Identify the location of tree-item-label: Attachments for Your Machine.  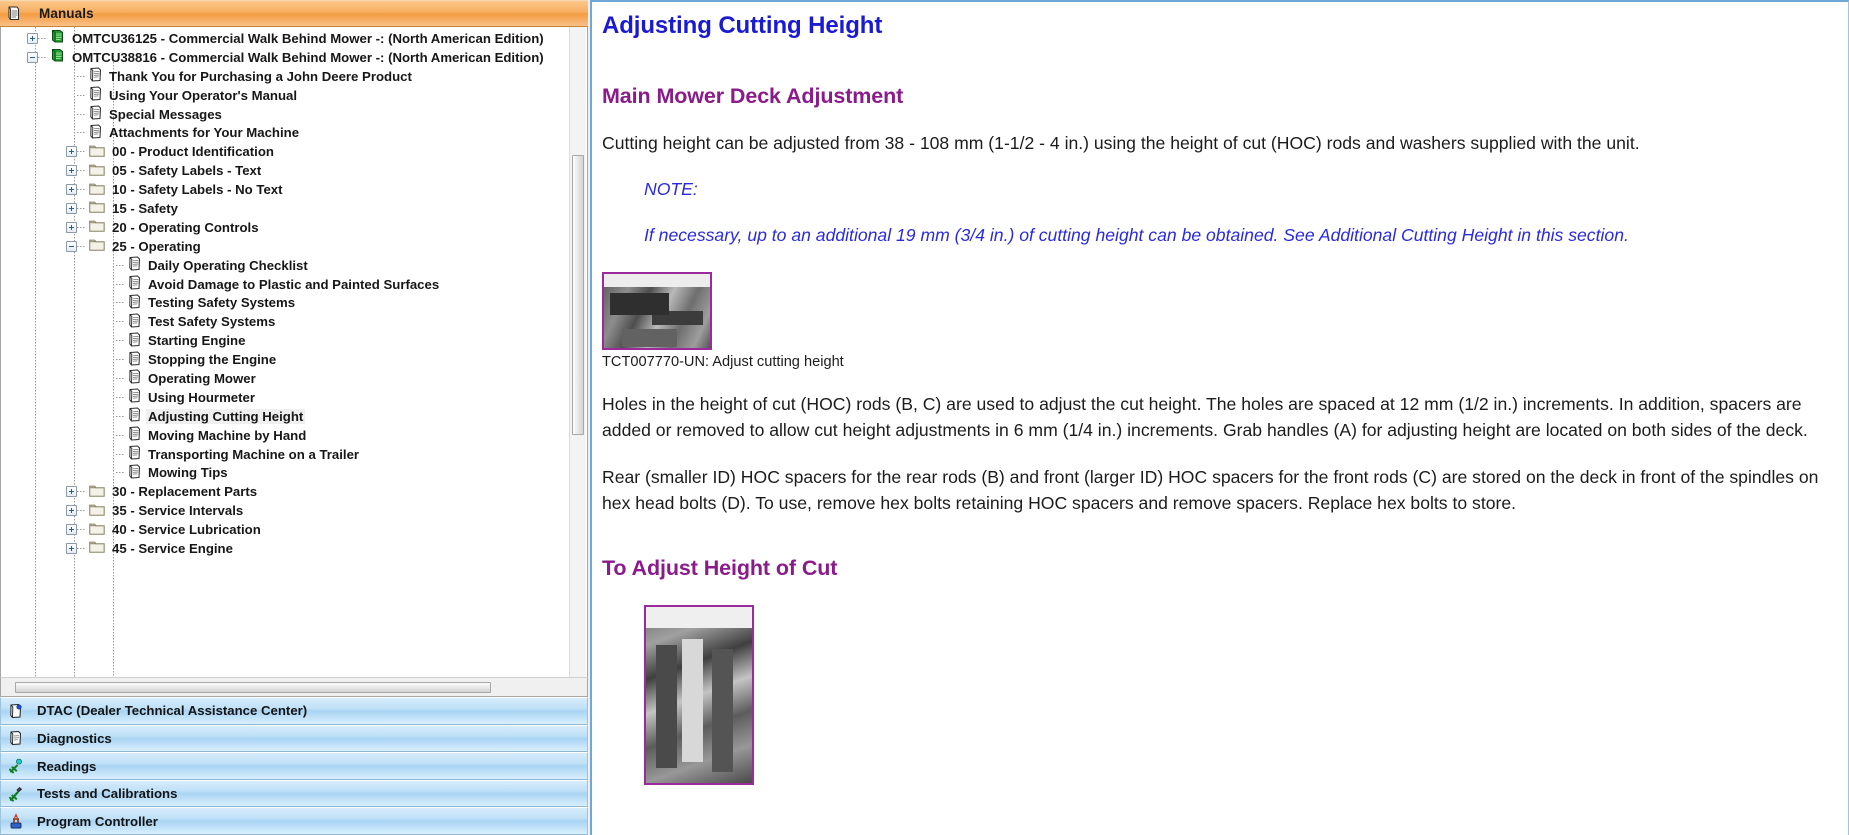
(204, 133).